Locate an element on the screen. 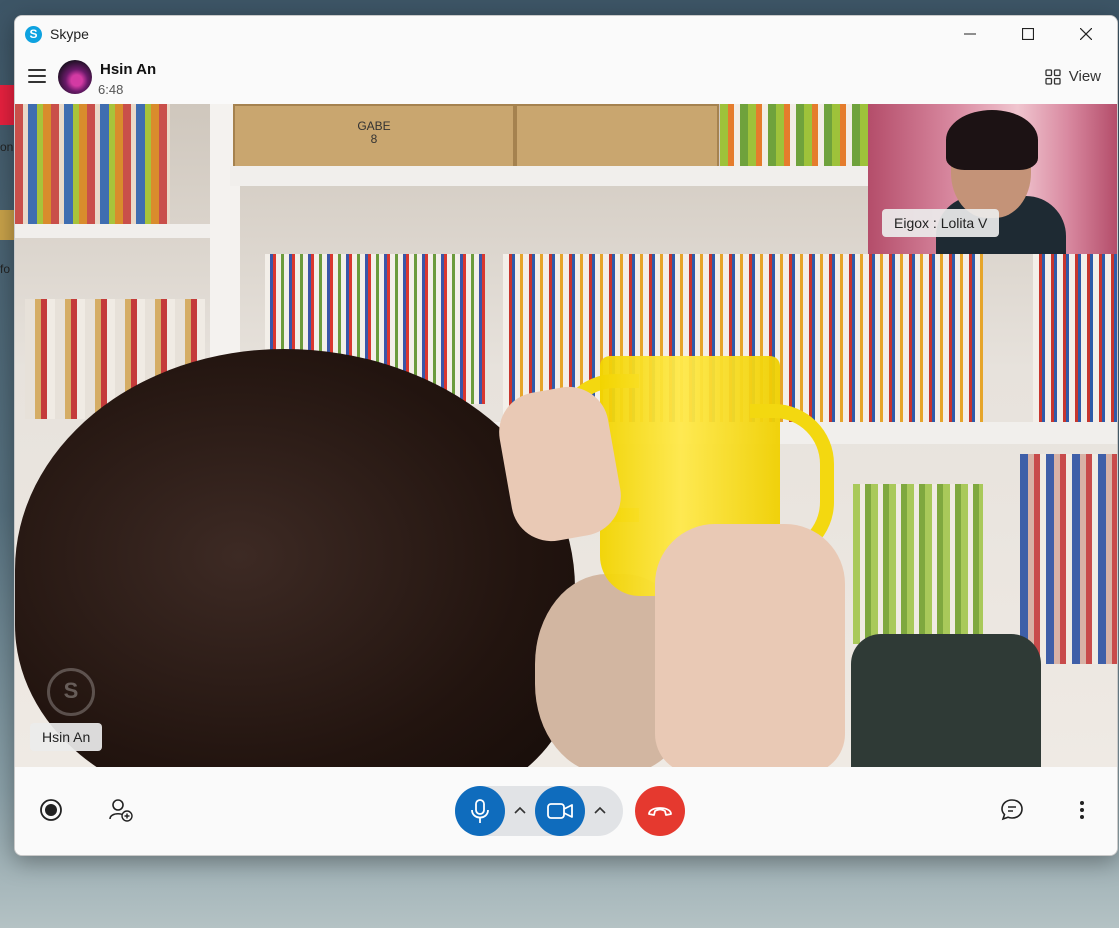 The height and width of the screenshot is (928, 1119). shelf-board is located at coordinates (115, 231).